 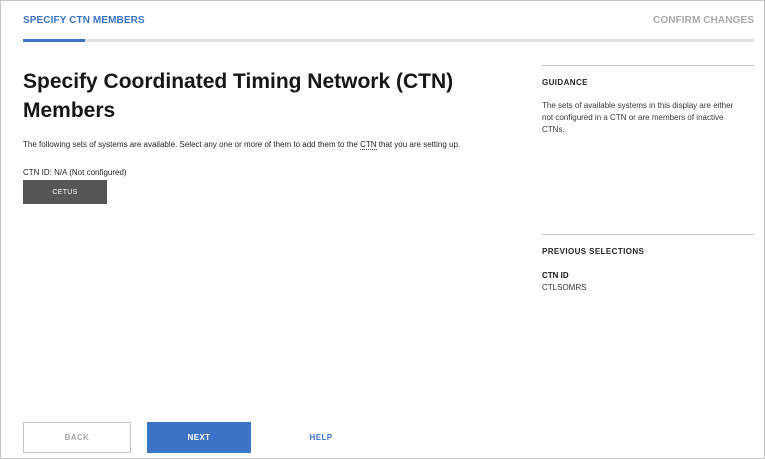 I want to click on progress-fill, so click(x=54, y=40).